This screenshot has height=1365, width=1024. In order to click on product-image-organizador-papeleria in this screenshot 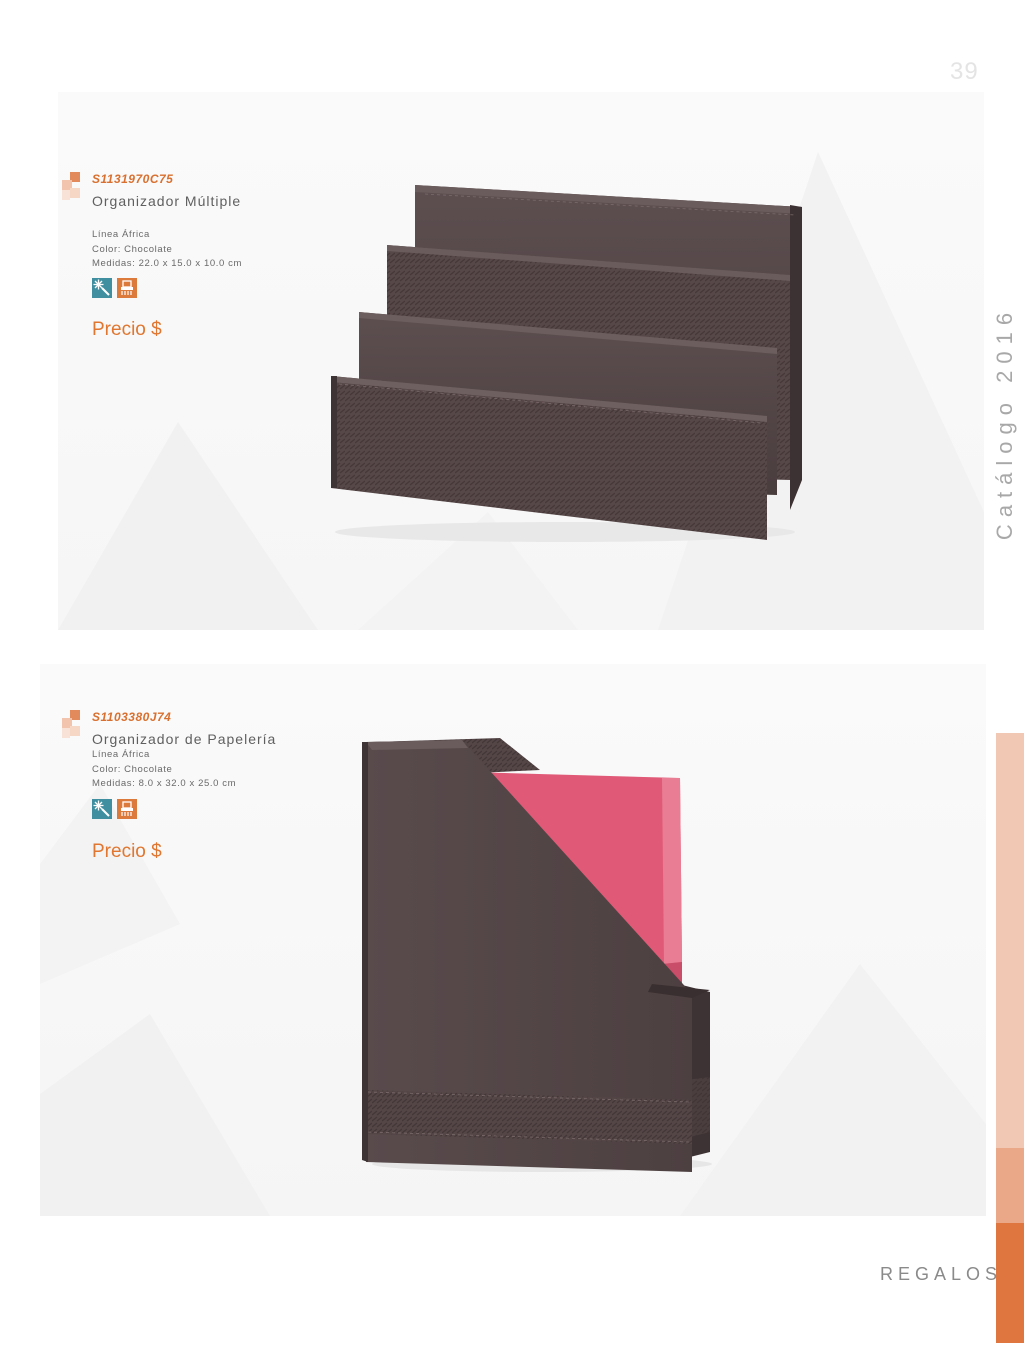, I will do `click(537, 955)`.